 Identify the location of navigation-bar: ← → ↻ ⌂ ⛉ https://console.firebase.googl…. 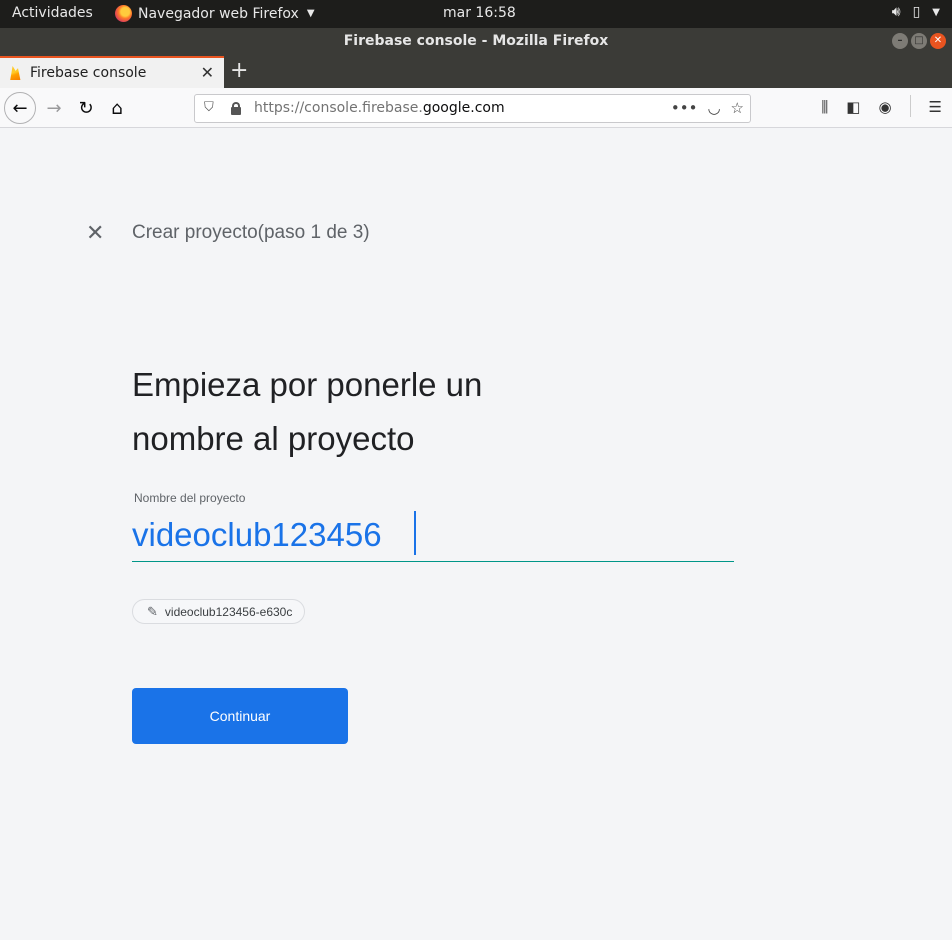
(476, 108).